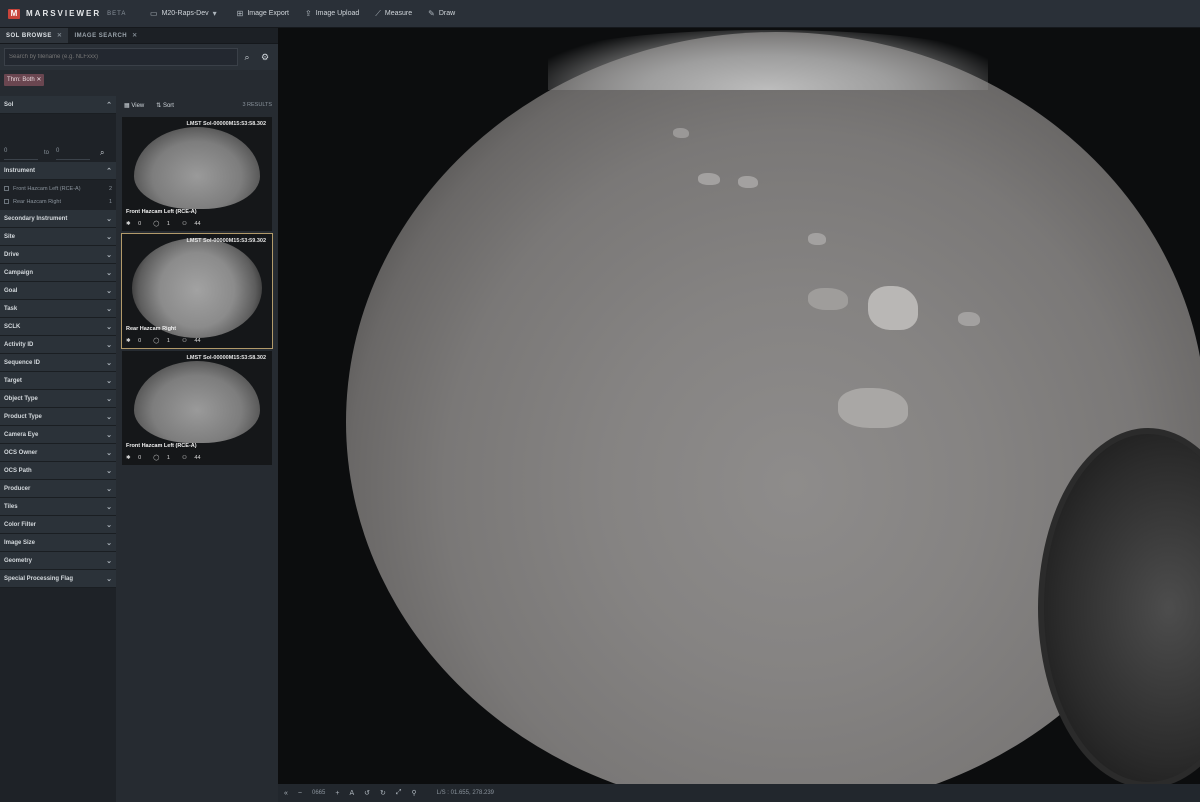  What do you see at coordinates (240, 13) in the screenshot?
I see `export-icon: ⊞` at bounding box center [240, 13].